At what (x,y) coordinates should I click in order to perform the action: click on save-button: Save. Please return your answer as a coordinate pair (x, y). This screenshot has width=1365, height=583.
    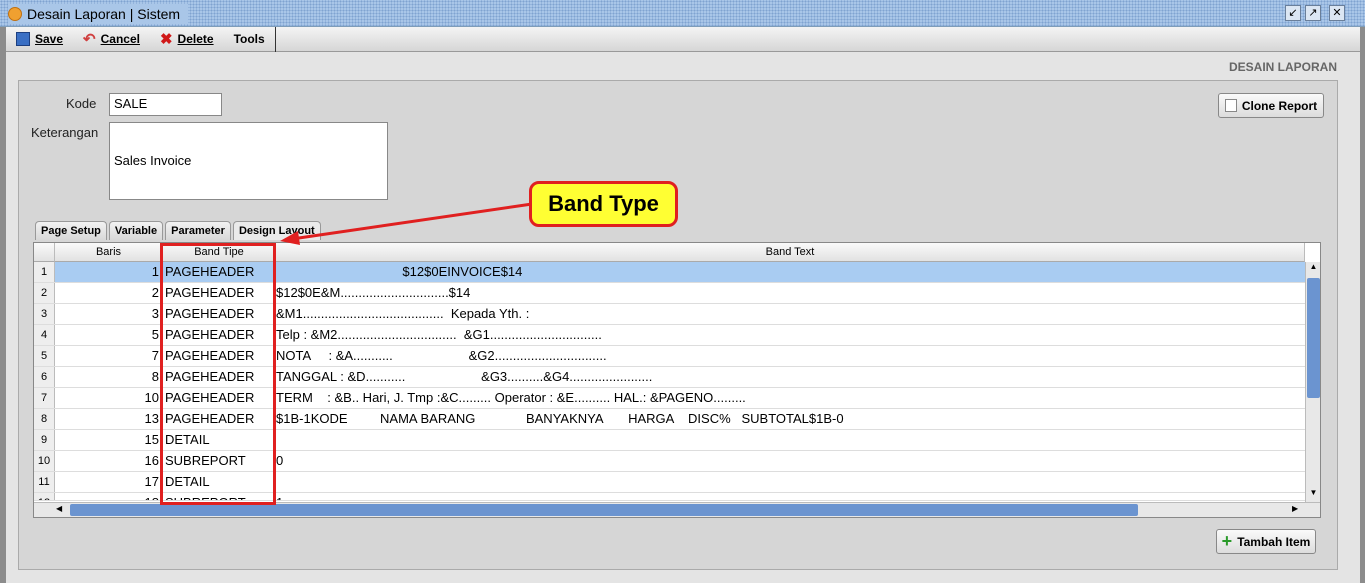
    Looking at the image, I should click on (39, 39).